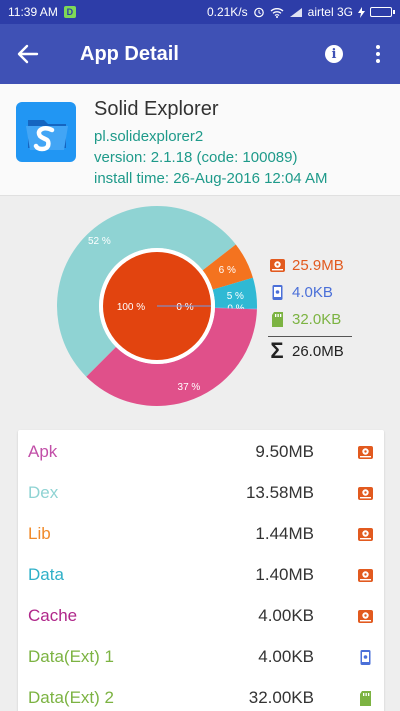 The height and width of the screenshot is (711, 400). What do you see at coordinates (201, 616) in the screenshot?
I see `list-item: Cache 4.00KB` at bounding box center [201, 616].